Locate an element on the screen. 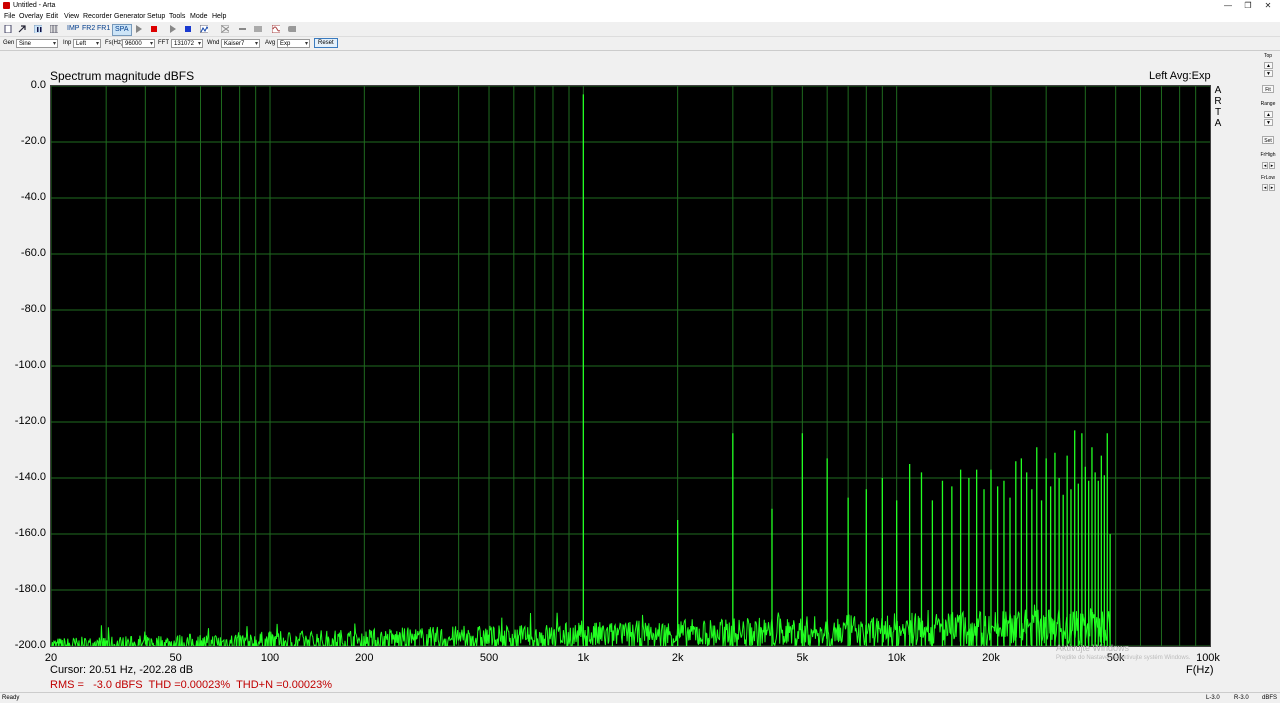  y-tick-label: 0.0 is located at coordinates (38, 85).